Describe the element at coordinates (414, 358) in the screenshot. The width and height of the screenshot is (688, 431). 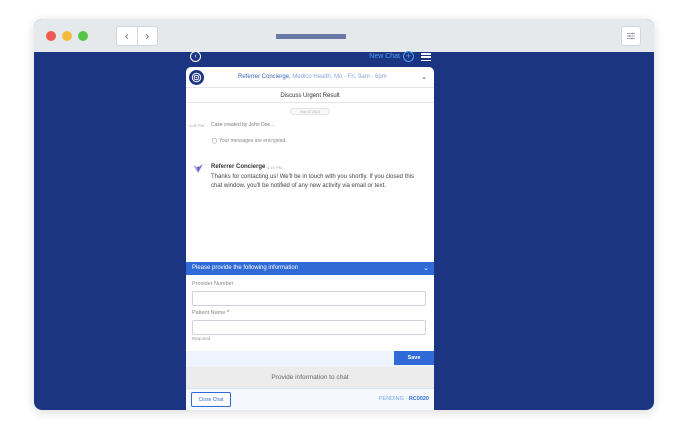
I see `save-button: Save` at that location.